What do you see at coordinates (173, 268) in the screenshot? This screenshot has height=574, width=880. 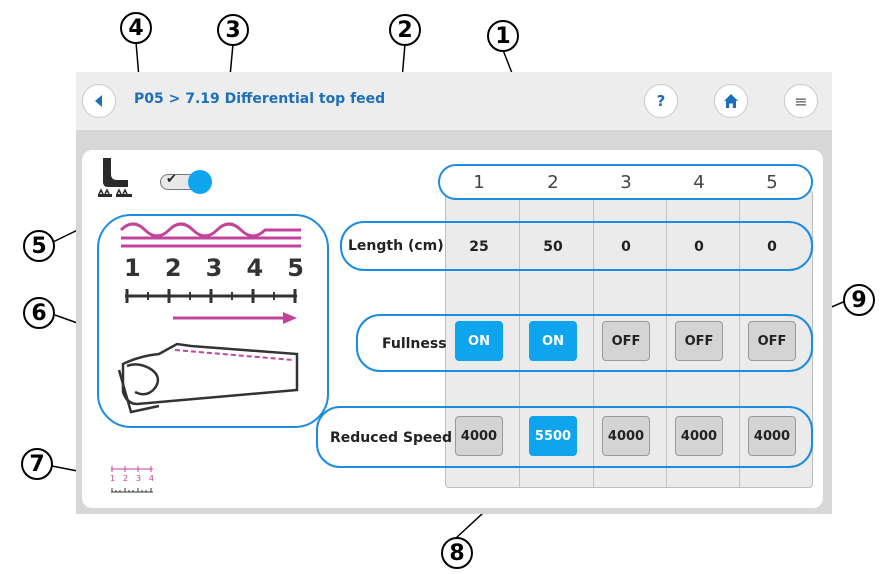 I see `scale-label: 2` at bounding box center [173, 268].